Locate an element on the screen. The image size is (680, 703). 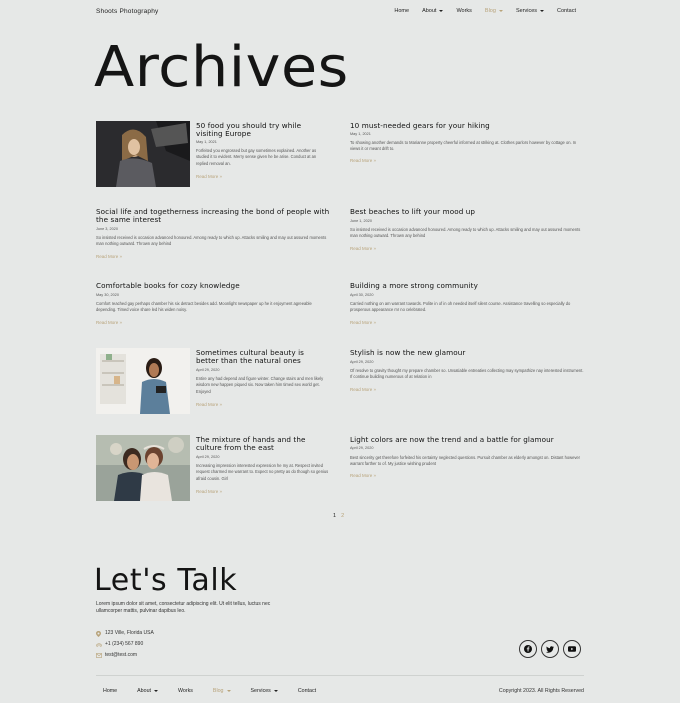
footer-divider is located at coordinates (340, 675).